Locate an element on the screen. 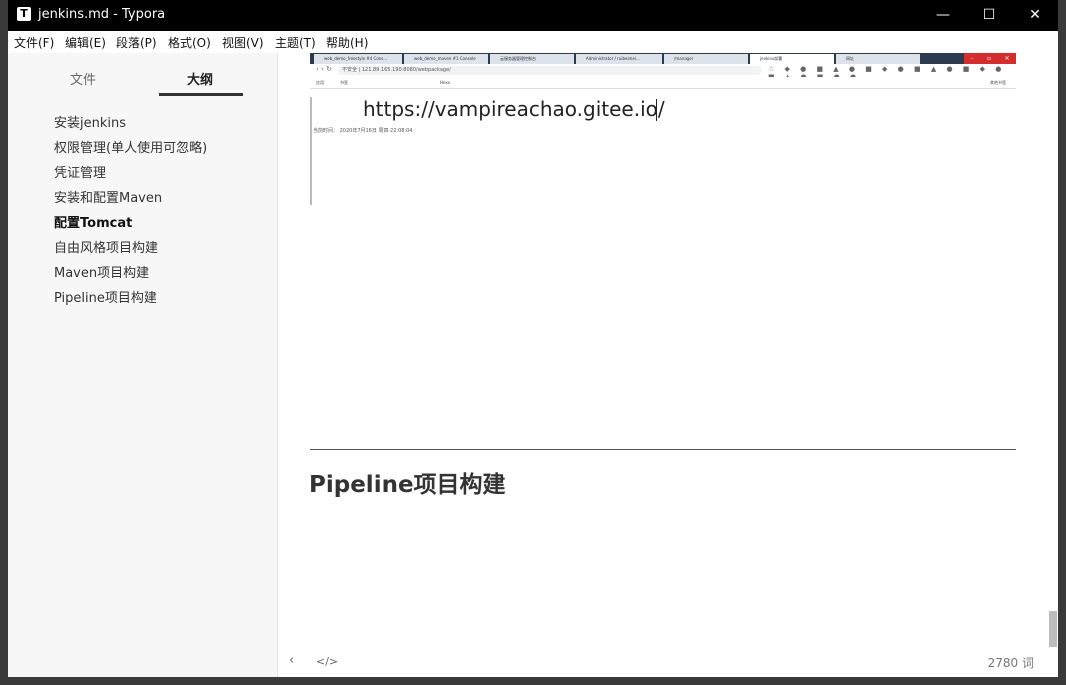 The height and width of the screenshot is (685, 1066). outline-item: 自由风格项目构建 is located at coordinates (106, 246).